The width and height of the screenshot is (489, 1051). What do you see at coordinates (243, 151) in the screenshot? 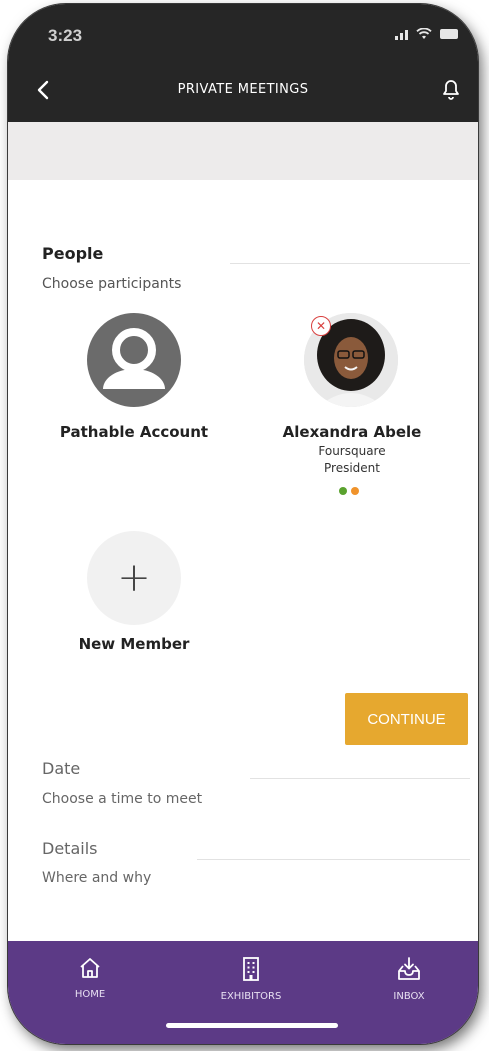
I see `grey-banner` at bounding box center [243, 151].